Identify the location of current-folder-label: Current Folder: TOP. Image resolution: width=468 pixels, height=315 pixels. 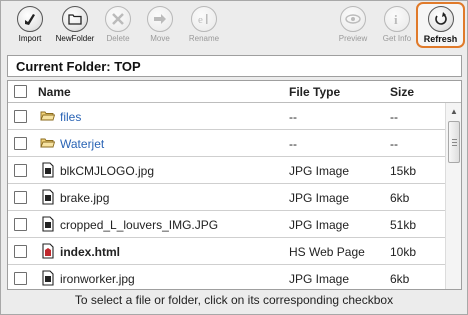
(234, 66).